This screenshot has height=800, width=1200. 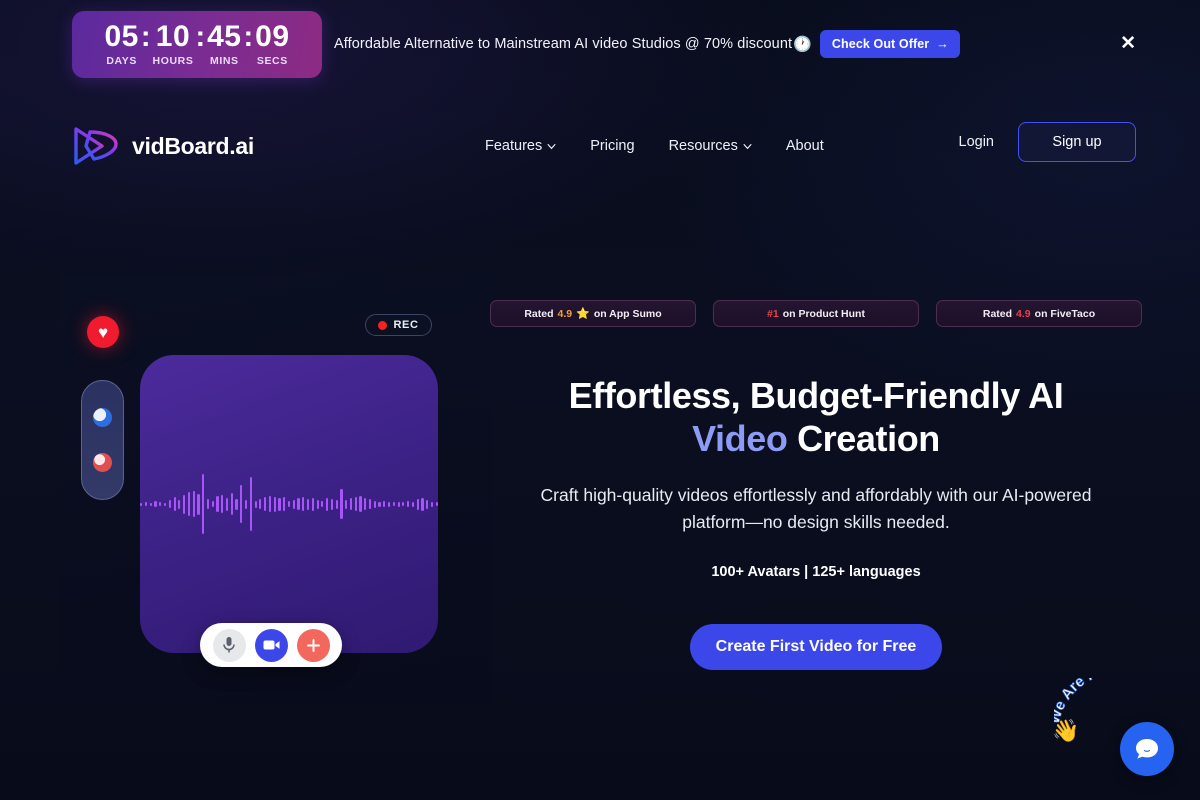 I want to click on headline-accent-word: Video, so click(x=740, y=438).